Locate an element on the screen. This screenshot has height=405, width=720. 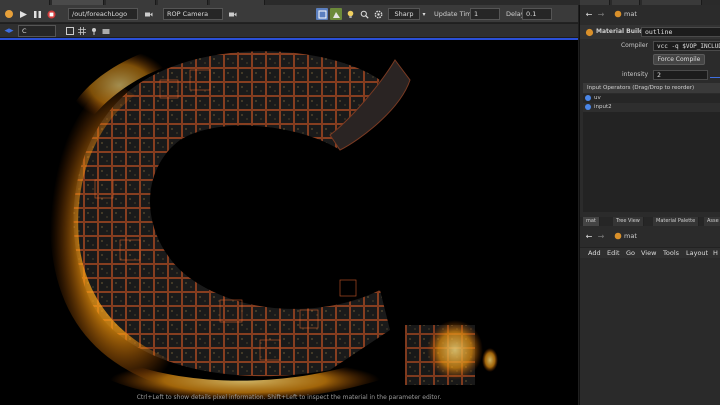
input-operator-label: uv is located at coordinates (597, 98).